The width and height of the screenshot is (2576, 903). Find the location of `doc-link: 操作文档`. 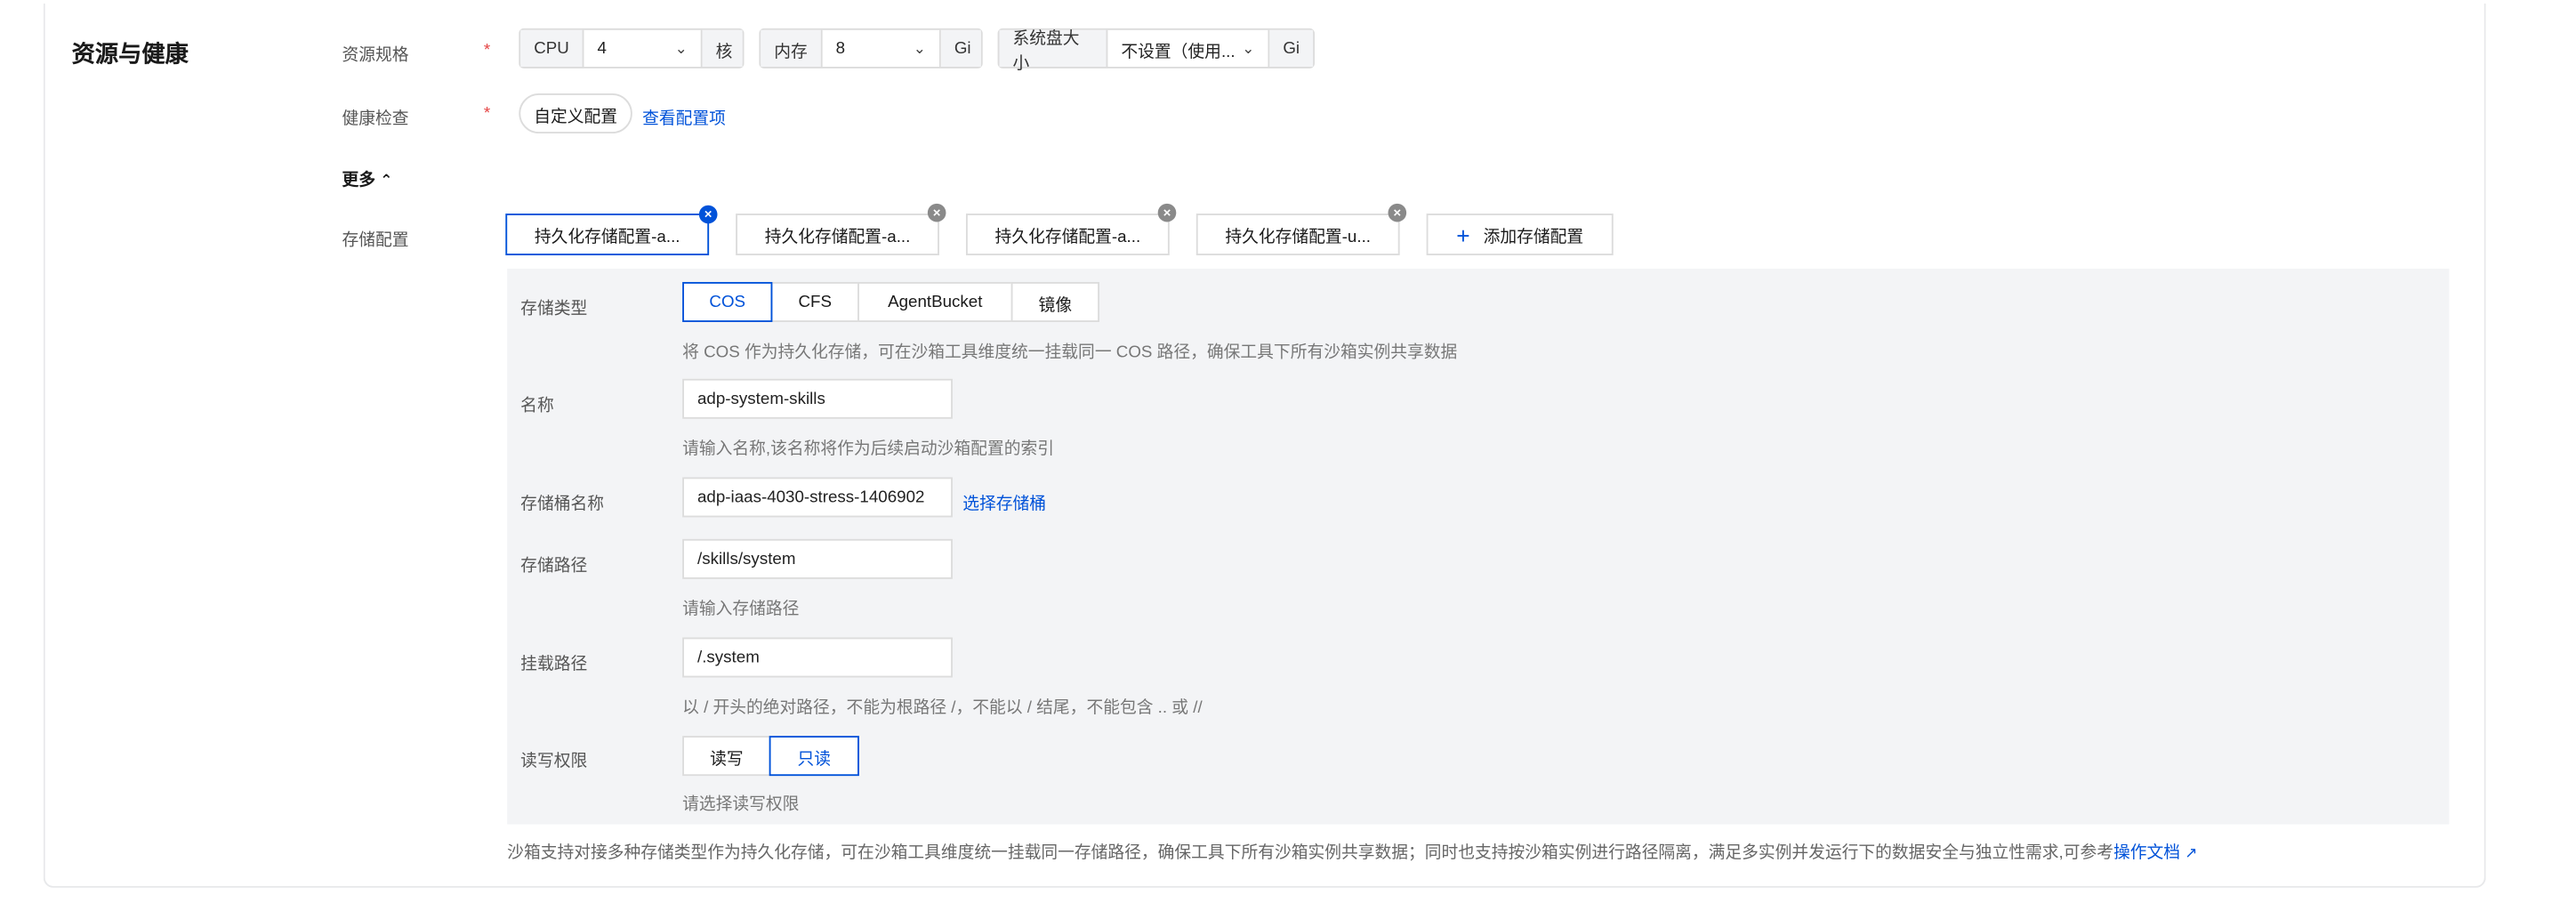

doc-link: 操作文档 is located at coordinates (2146, 853).